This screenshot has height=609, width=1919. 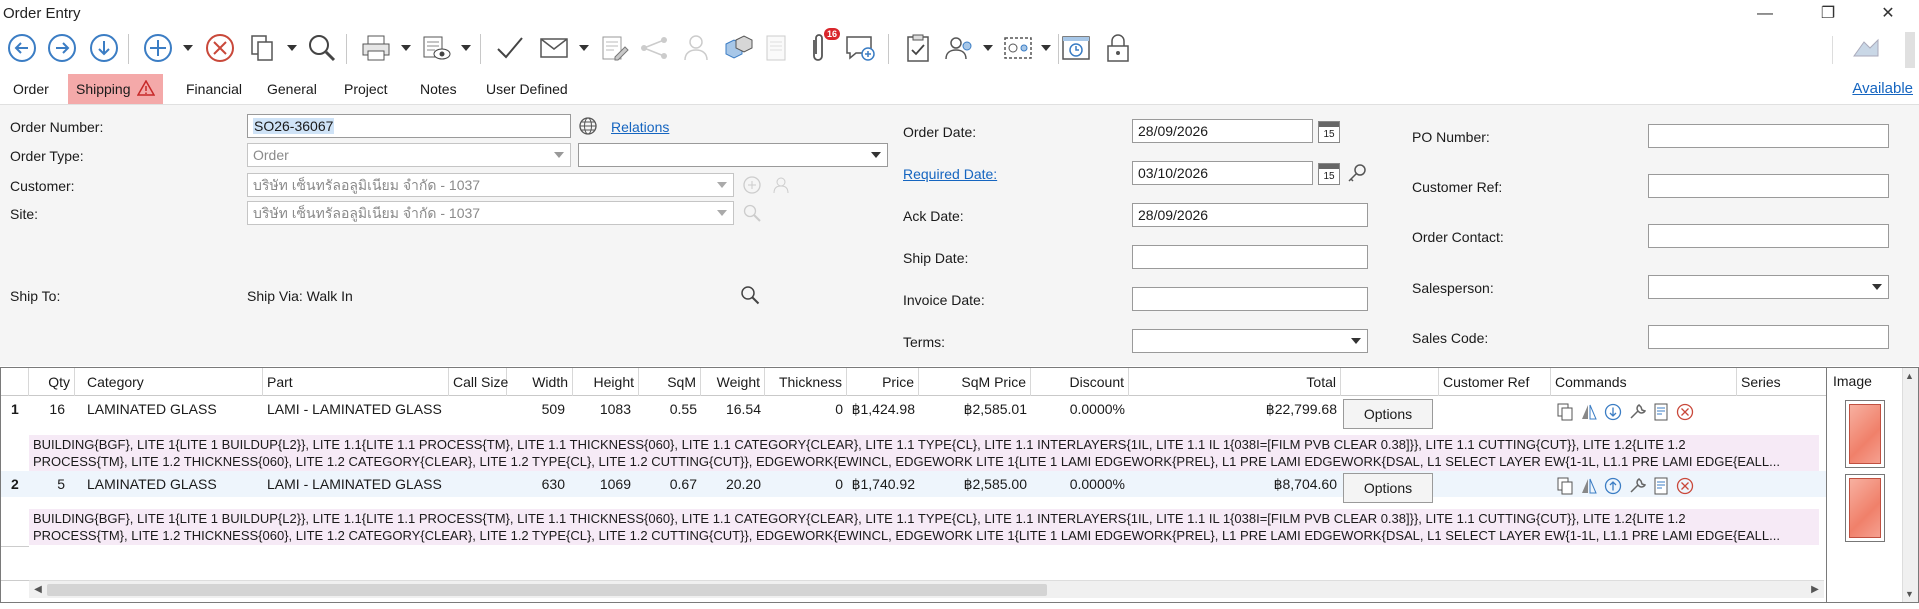 I want to click on column-header-width: Width, so click(x=540, y=382).